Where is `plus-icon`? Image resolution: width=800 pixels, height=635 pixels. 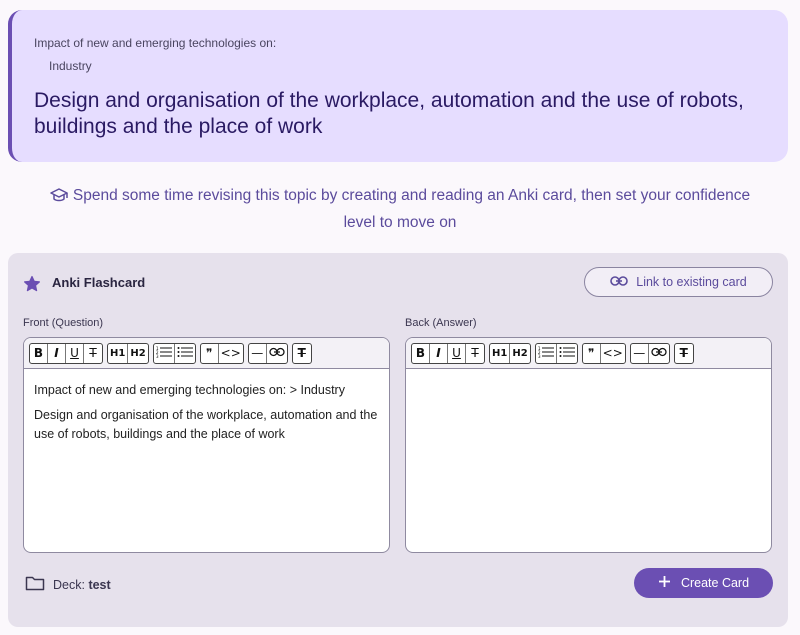 plus-icon is located at coordinates (664, 583).